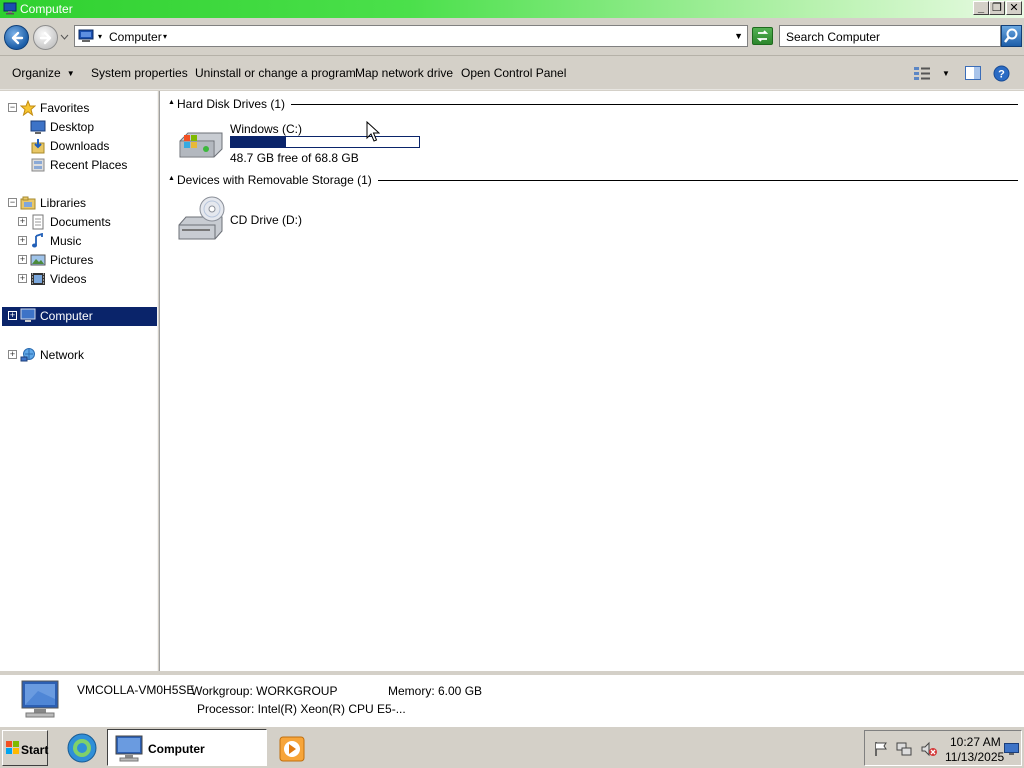 The image size is (1024, 768). I want to click on search-icon, so click(1011, 35).